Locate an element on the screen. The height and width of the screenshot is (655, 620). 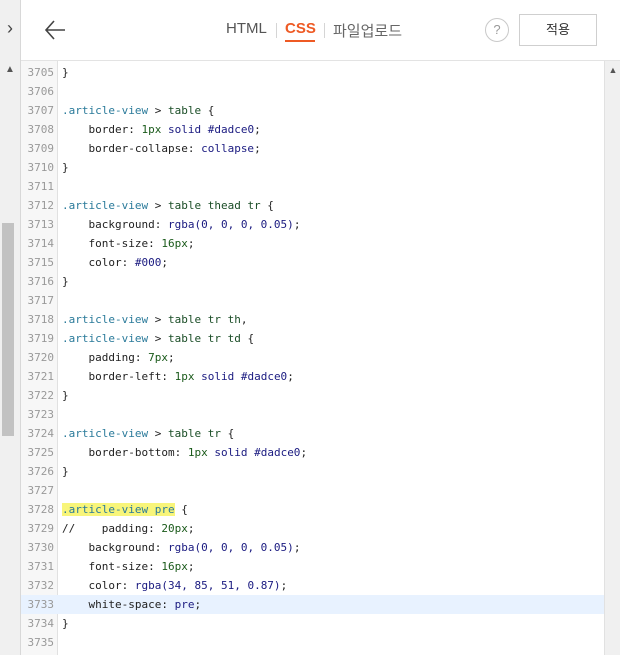
code-line: 3709 border-collapse: collapse; is located at coordinates (312, 148).